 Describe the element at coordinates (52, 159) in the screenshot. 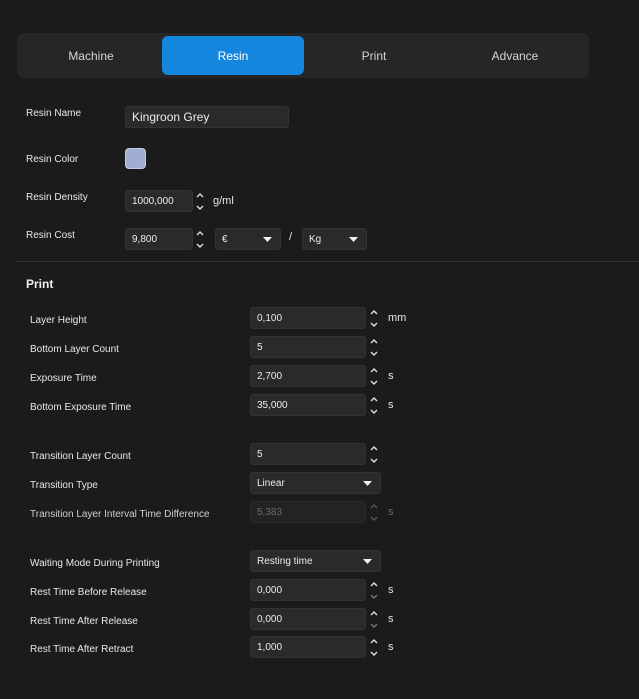

I see `resin-color-label: Resin Color` at that location.